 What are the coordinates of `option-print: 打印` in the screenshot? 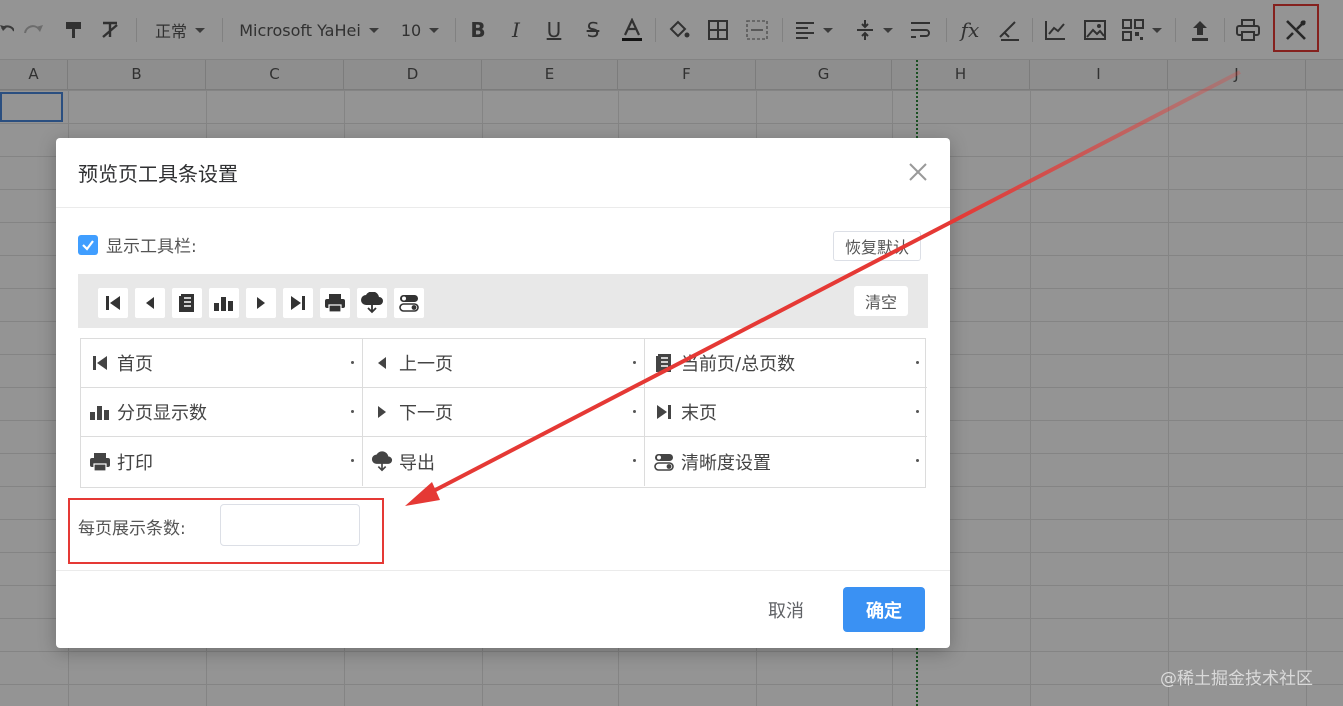 It's located at (222, 461).